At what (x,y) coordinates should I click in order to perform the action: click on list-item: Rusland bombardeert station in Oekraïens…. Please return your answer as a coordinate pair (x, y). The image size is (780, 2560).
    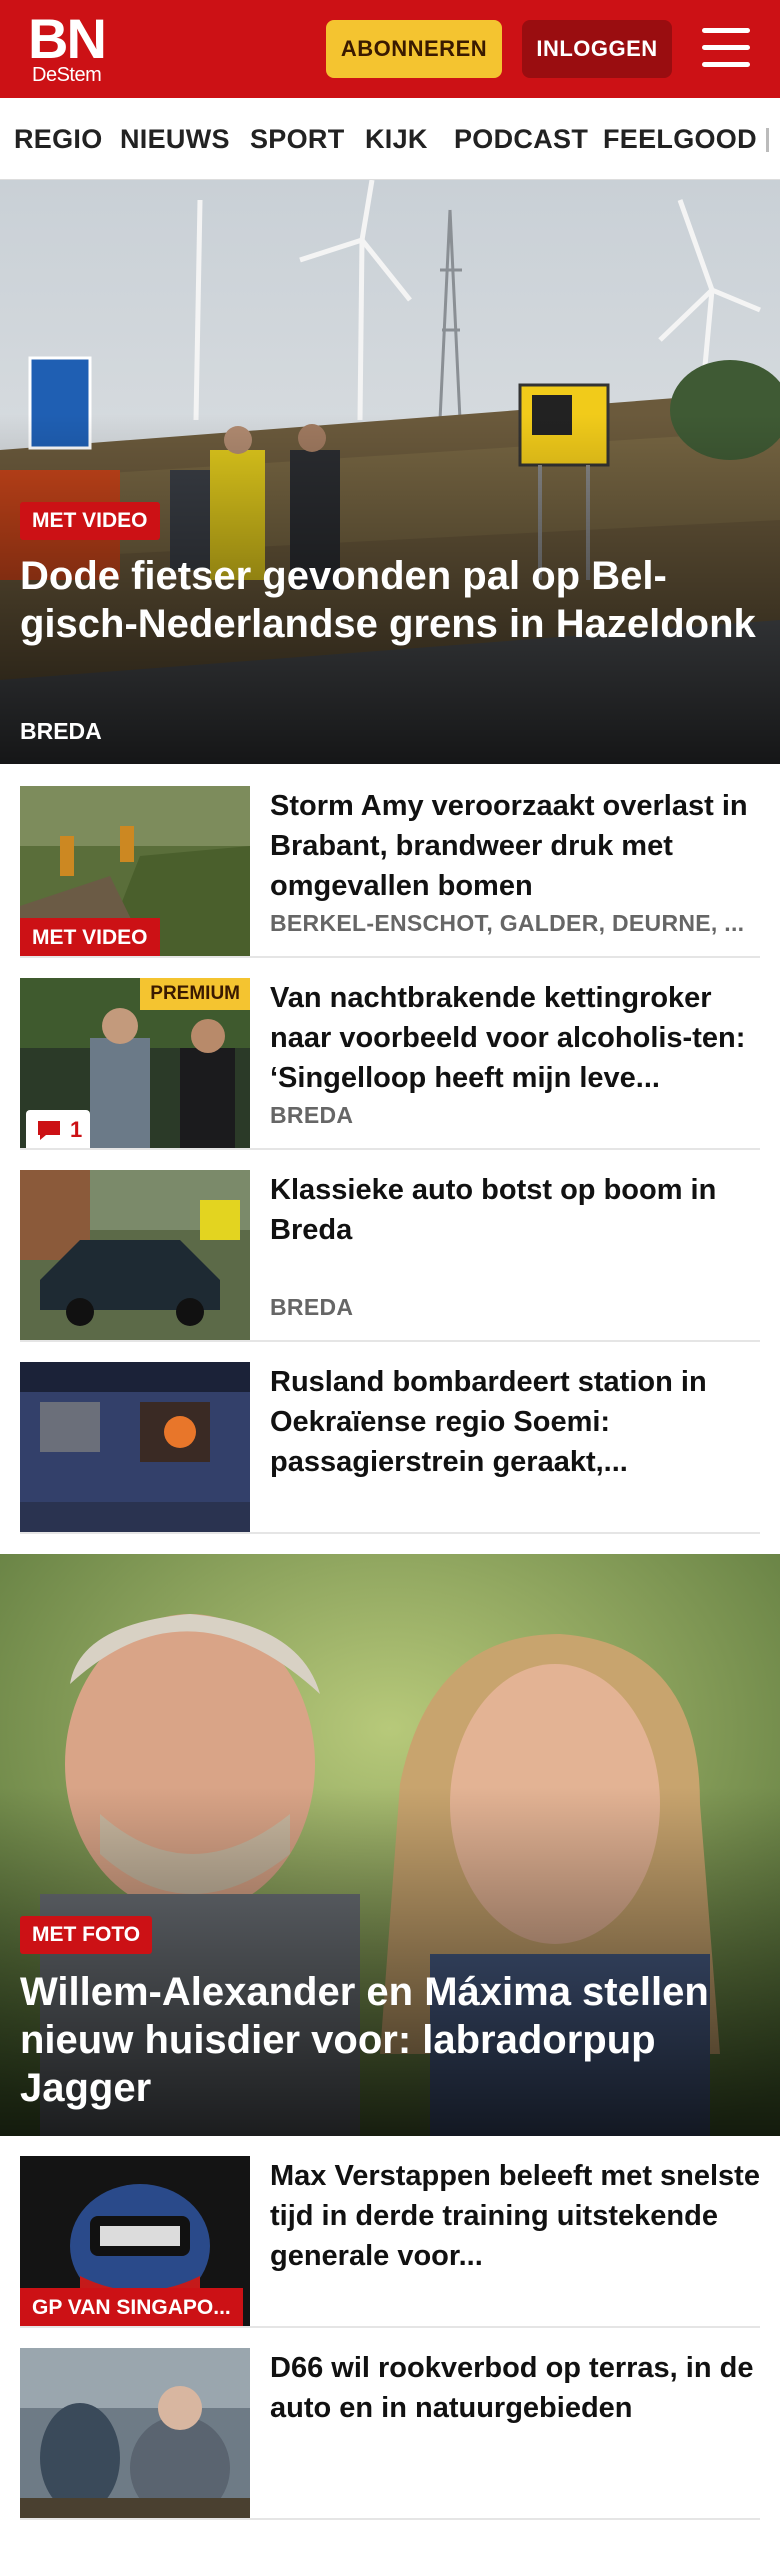
    Looking at the image, I should click on (390, 1448).